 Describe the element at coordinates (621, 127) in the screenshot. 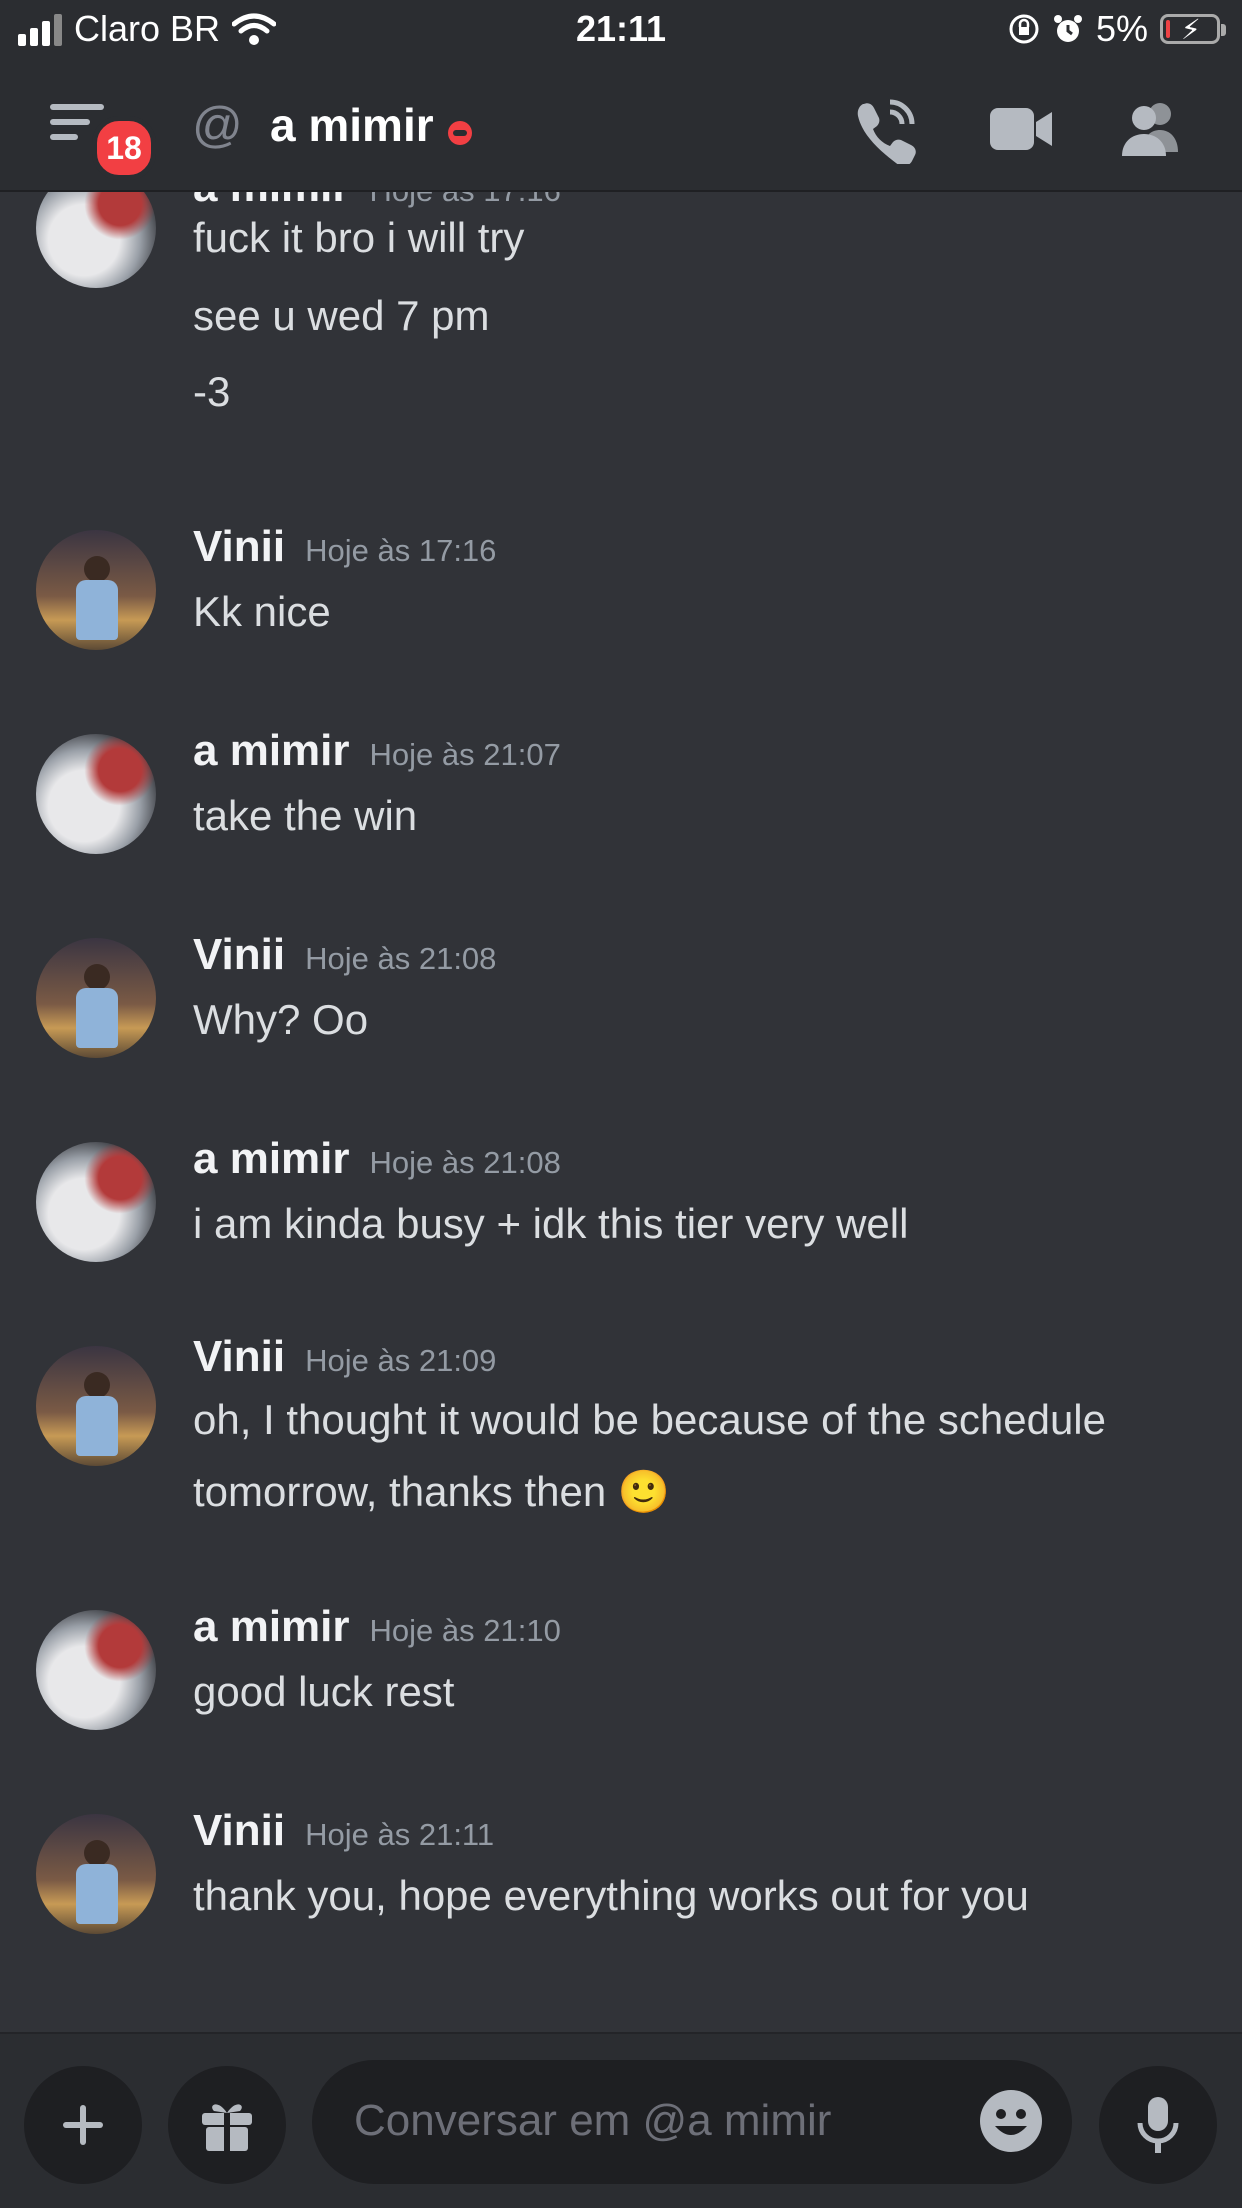

I see `channel-header: 18 @ a mimir` at that location.